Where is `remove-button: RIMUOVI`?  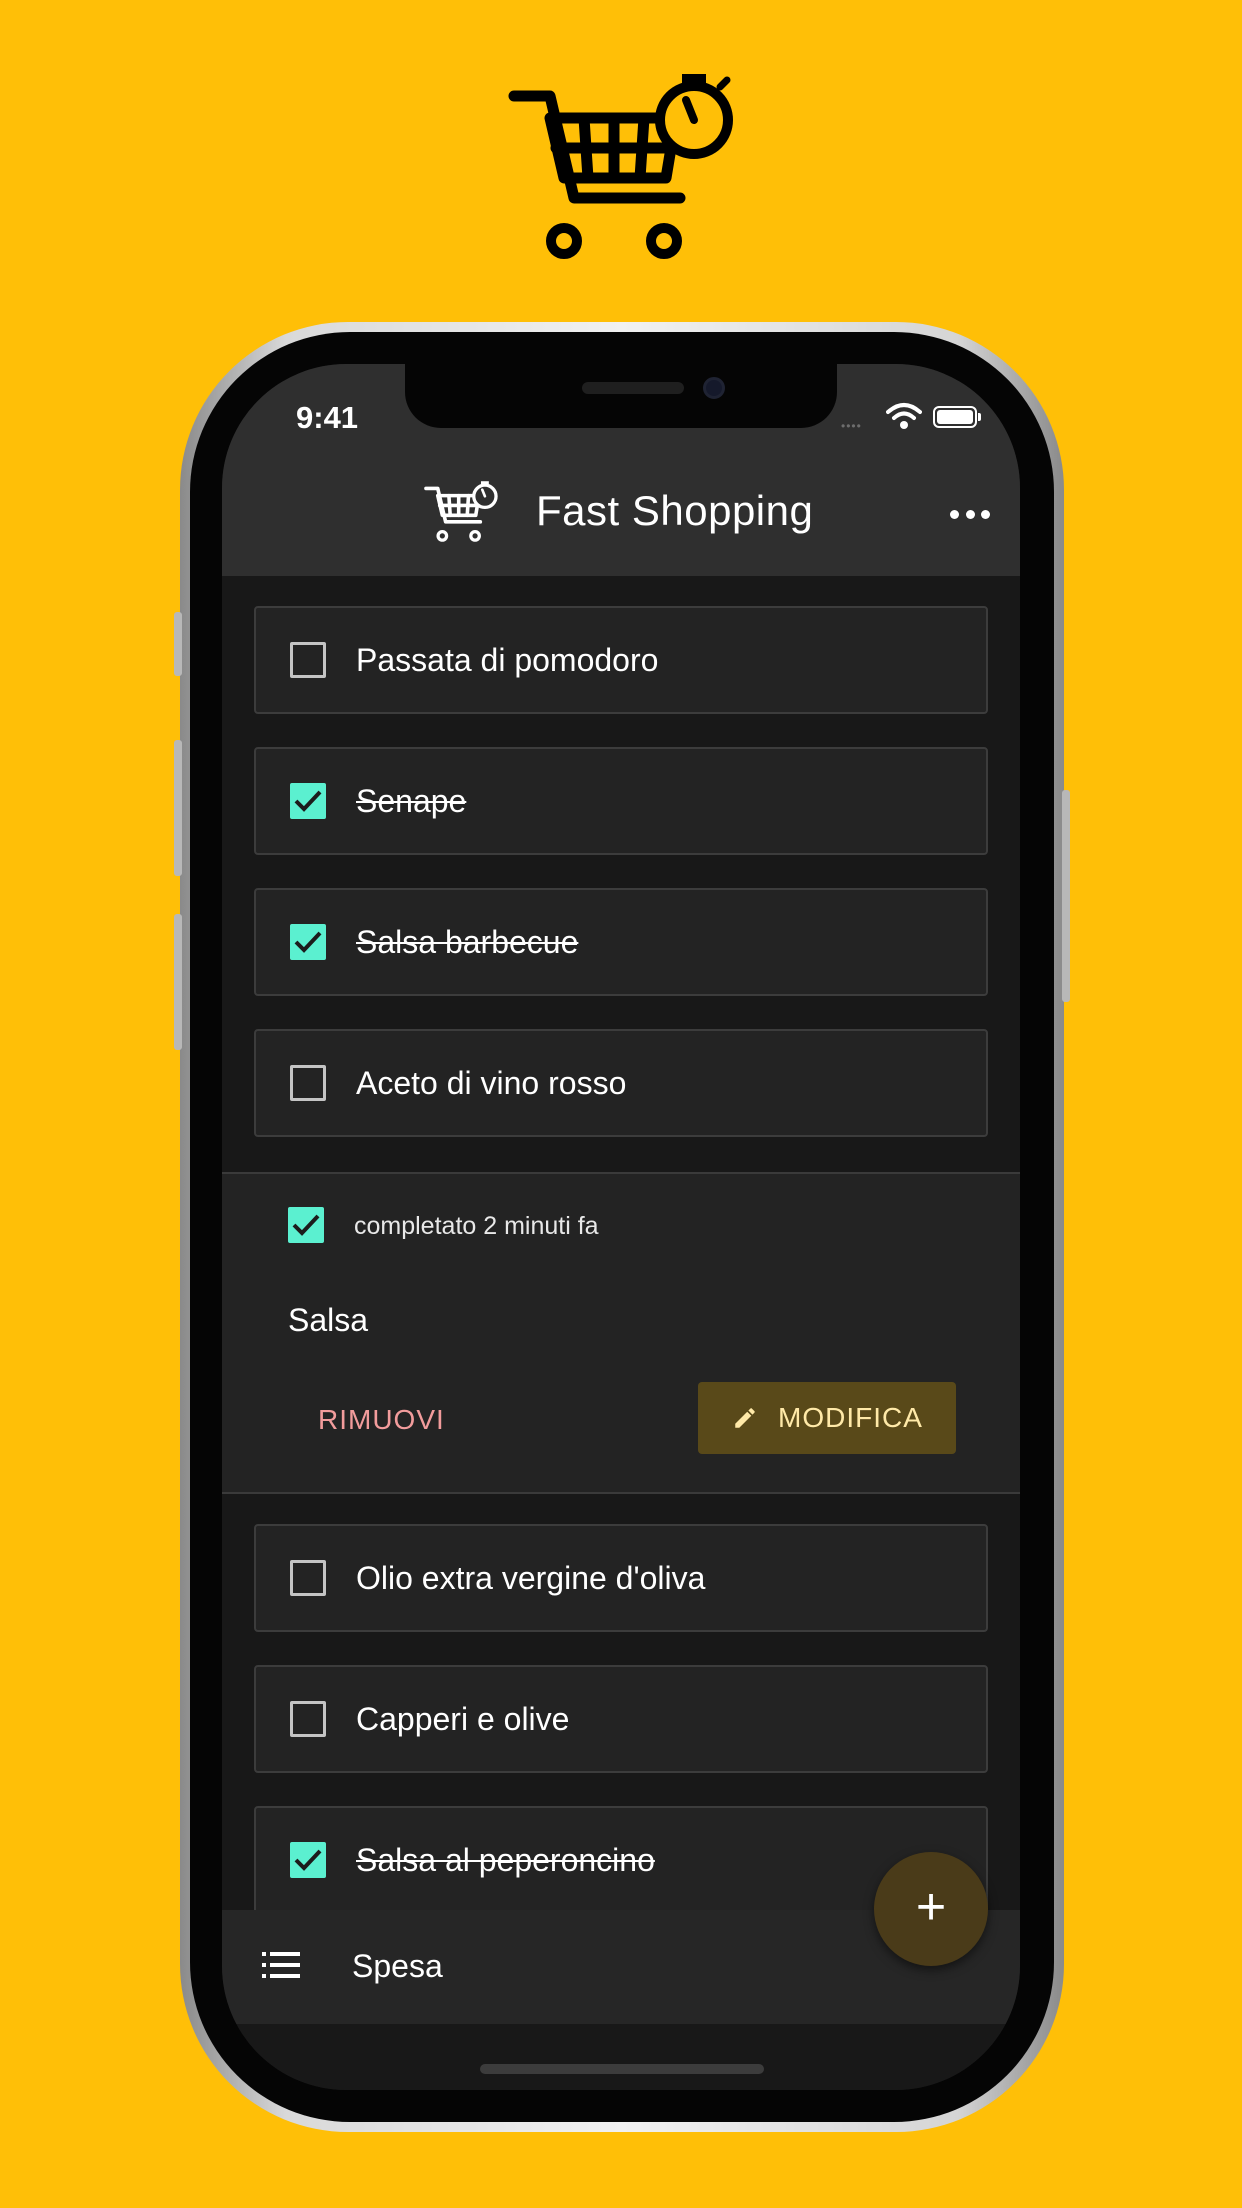
remove-button: RIMUOVI is located at coordinates (381, 1420).